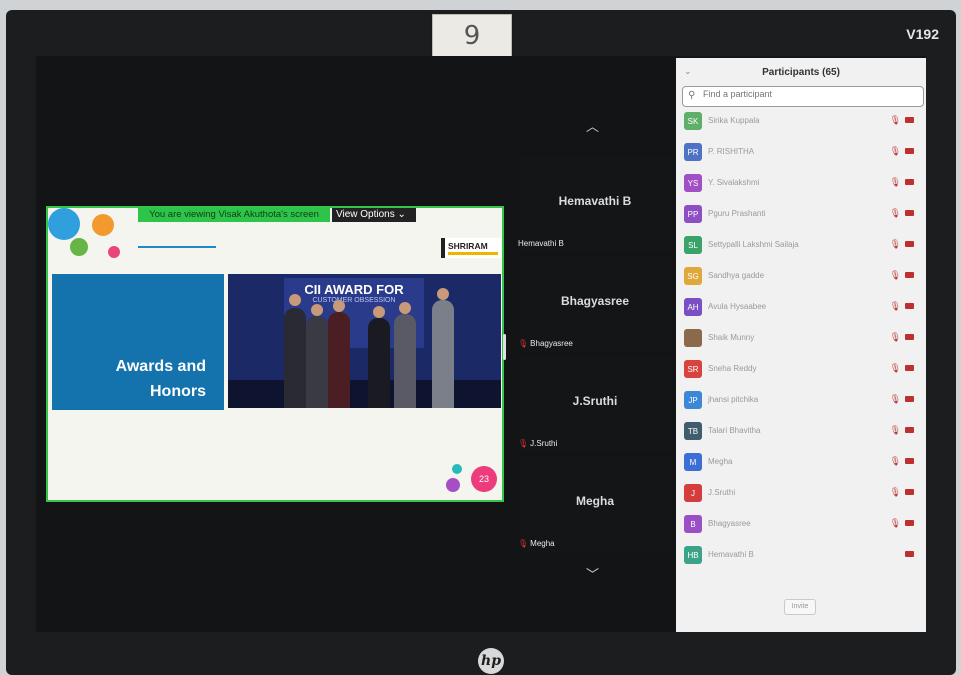 The width and height of the screenshot is (961, 675). What do you see at coordinates (801, 555) in the screenshot?
I see `participant-row: HB Hemavathi B` at bounding box center [801, 555].